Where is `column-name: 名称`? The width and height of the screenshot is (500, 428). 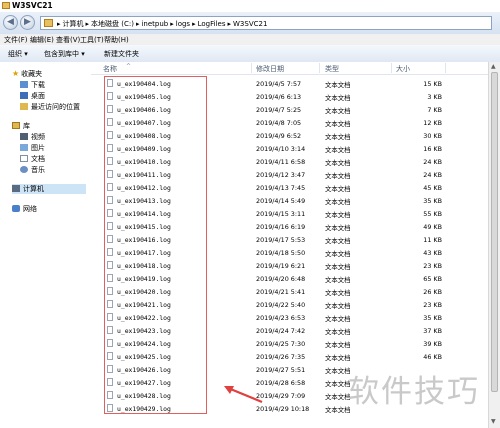 column-name: 名称 is located at coordinates (110, 69).